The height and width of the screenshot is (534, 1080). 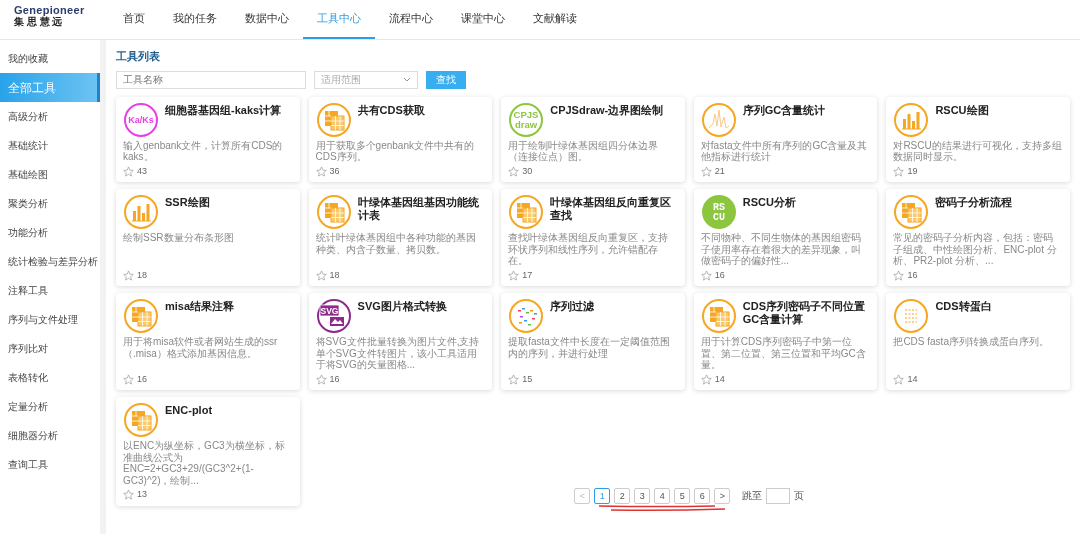 I want to click on tool-title: 序列过滤, so click(x=572, y=306).